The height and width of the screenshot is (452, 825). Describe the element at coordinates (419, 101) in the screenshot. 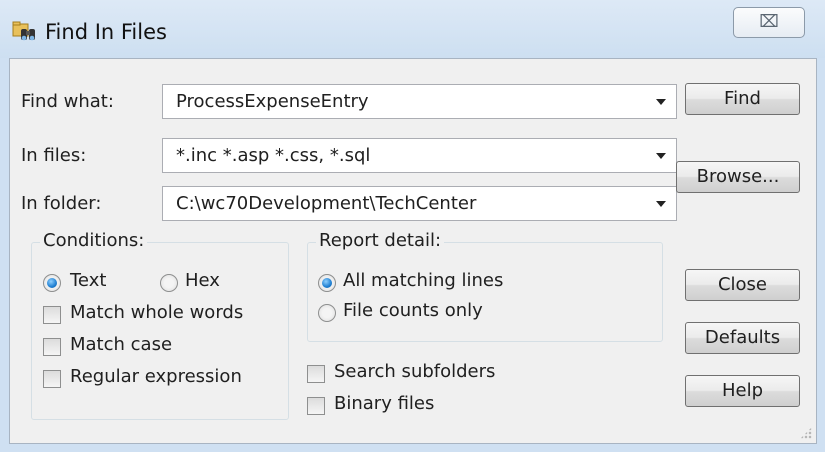

I see `find-what-combobox: ProcessExpenseEntry` at that location.